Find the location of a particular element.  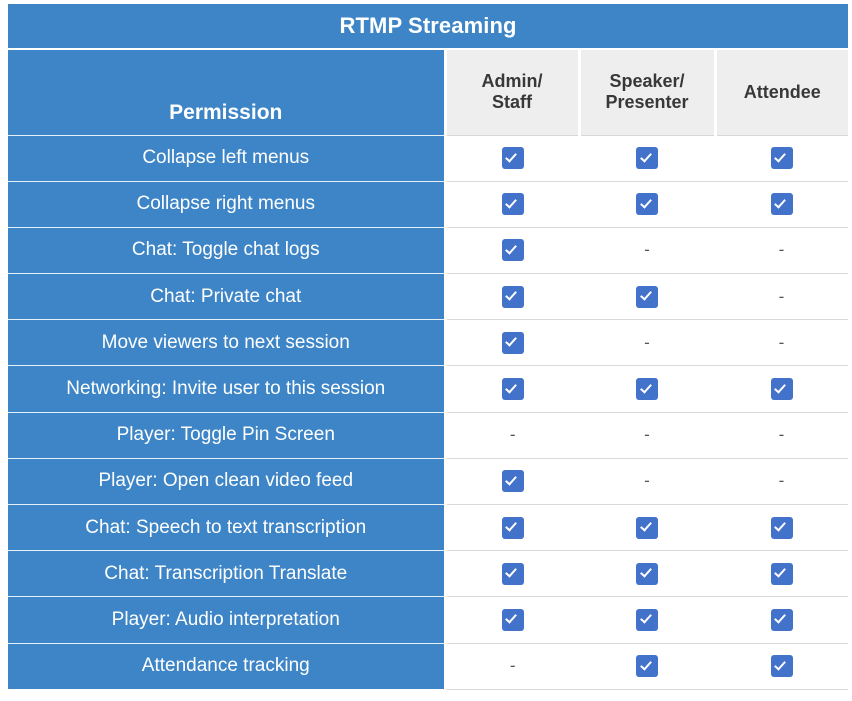

column-header-speaker-presenter-line-1: Speaker/ is located at coordinates (647, 81).